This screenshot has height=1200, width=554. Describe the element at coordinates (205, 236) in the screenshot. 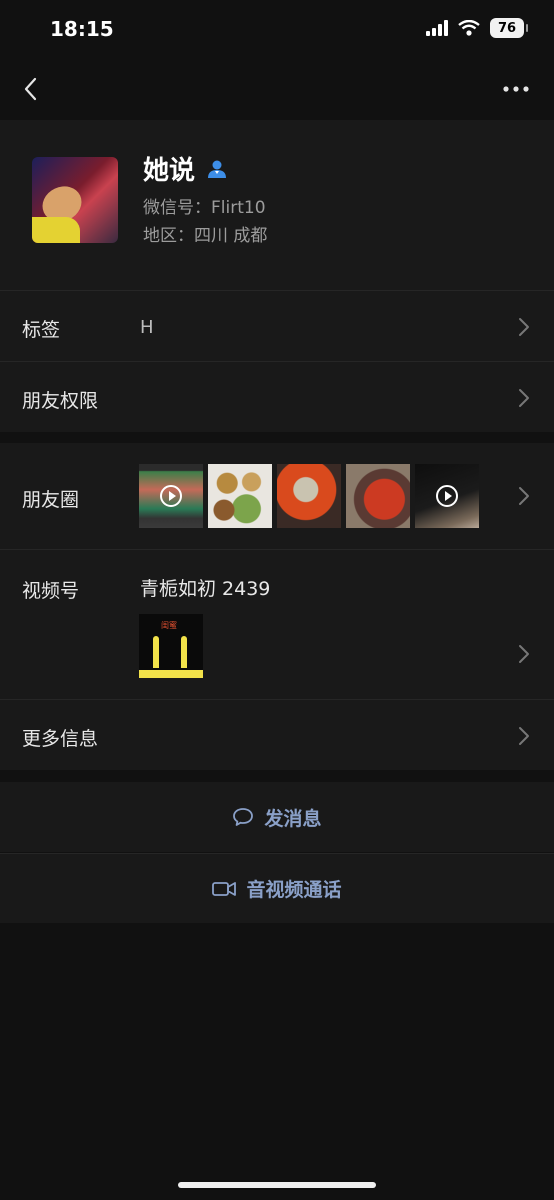

I see `region: 地区：四川 成都` at that location.